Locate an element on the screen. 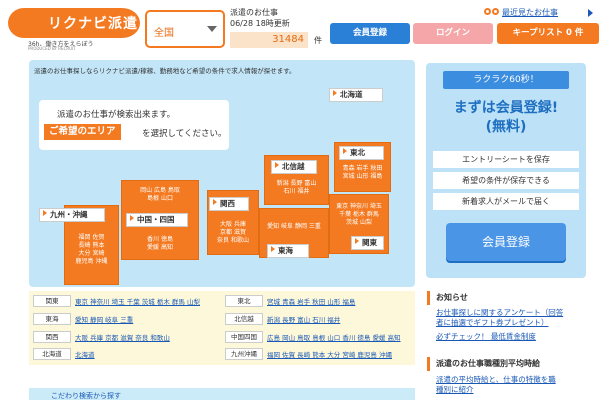 The width and height of the screenshot is (600, 400). logo-text: リクナビ派遣 is located at coordinates (93, 24).